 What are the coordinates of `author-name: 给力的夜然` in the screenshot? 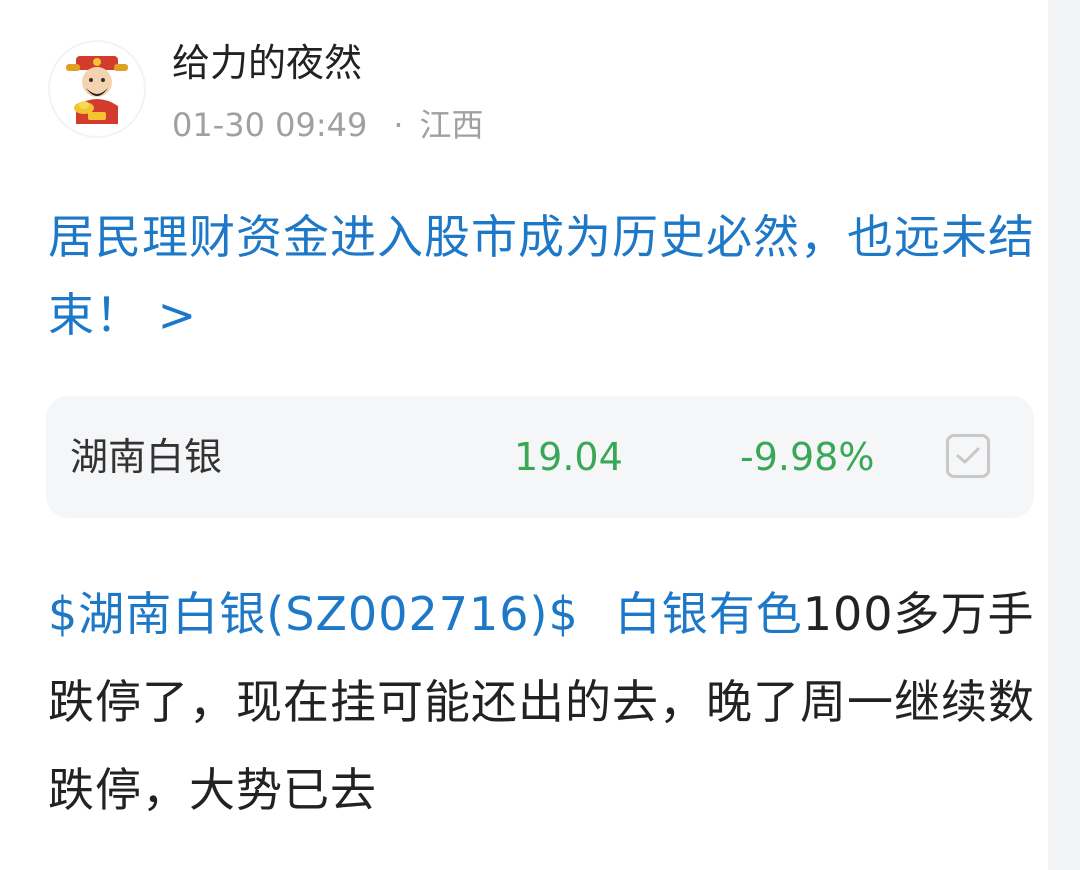 It's located at (267, 63).